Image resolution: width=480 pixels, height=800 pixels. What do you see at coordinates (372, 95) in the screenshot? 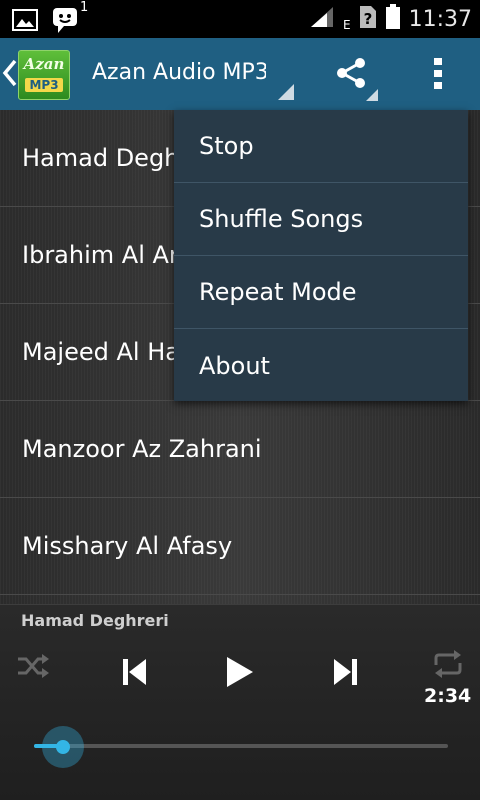
I see `share-triangle-icon` at bounding box center [372, 95].